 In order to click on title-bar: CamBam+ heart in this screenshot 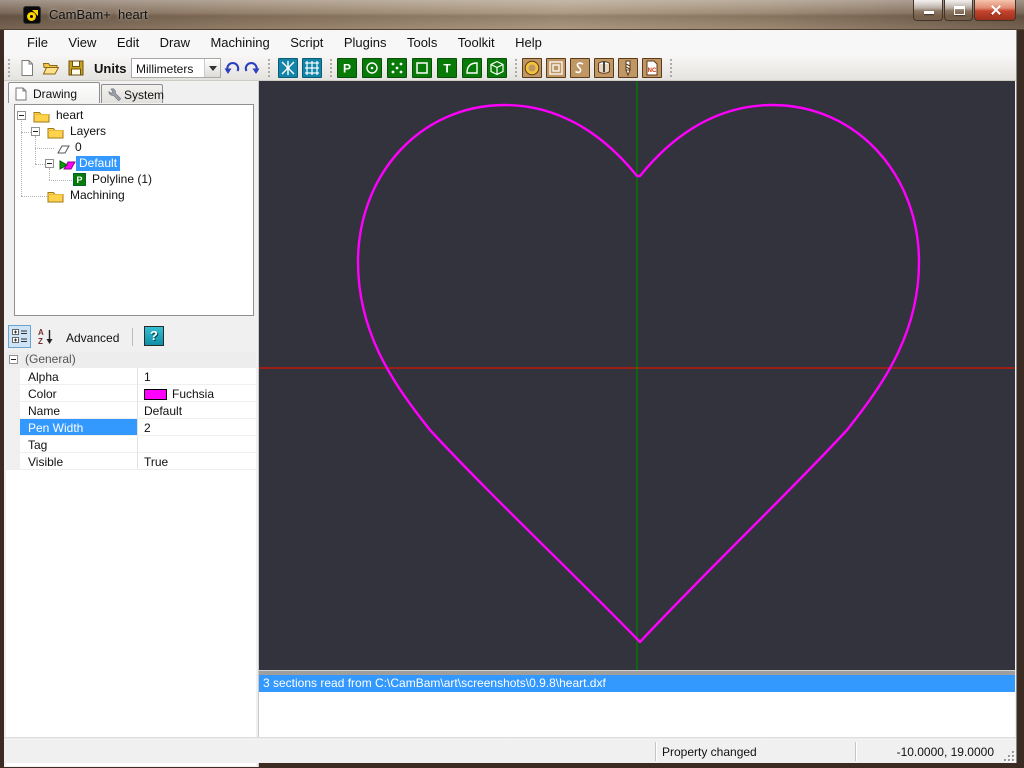, I will do `click(512, 15)`.